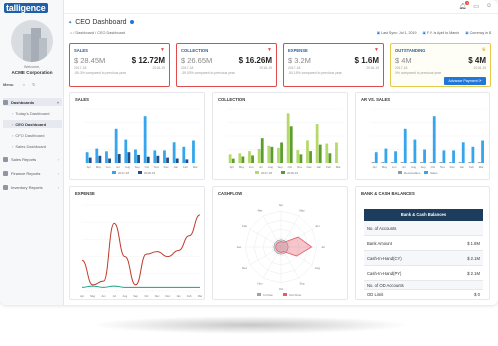  I want to click on x-tick-label: Oct, so click(146, 296).